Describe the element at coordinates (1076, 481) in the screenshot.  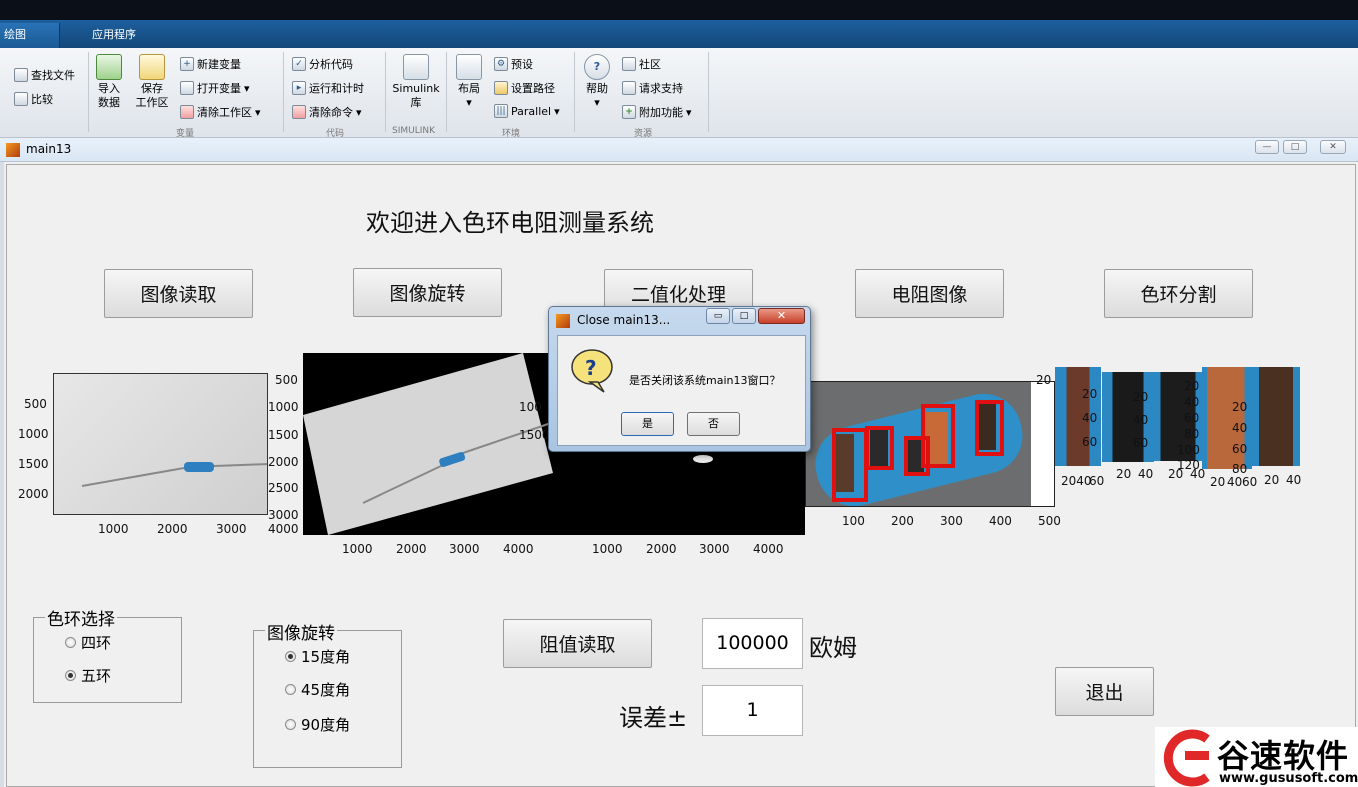
I see `axis-tick: 2040` at that location.